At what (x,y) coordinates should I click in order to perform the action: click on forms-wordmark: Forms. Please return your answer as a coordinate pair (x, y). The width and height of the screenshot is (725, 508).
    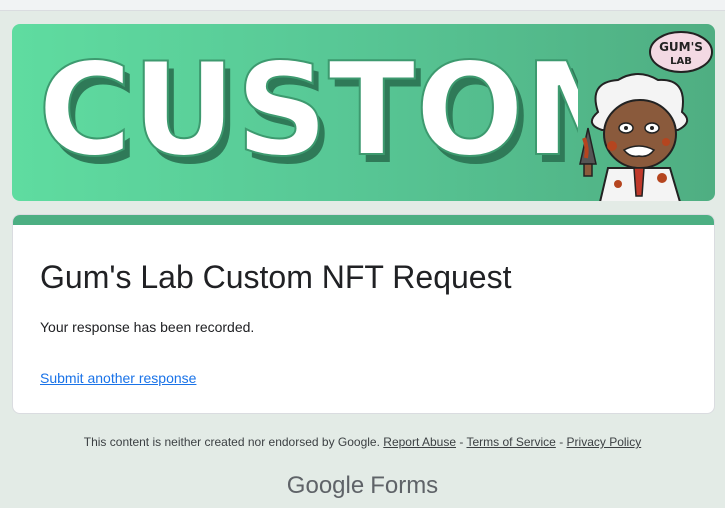
    Looking at the image, I should click on (404, 485).